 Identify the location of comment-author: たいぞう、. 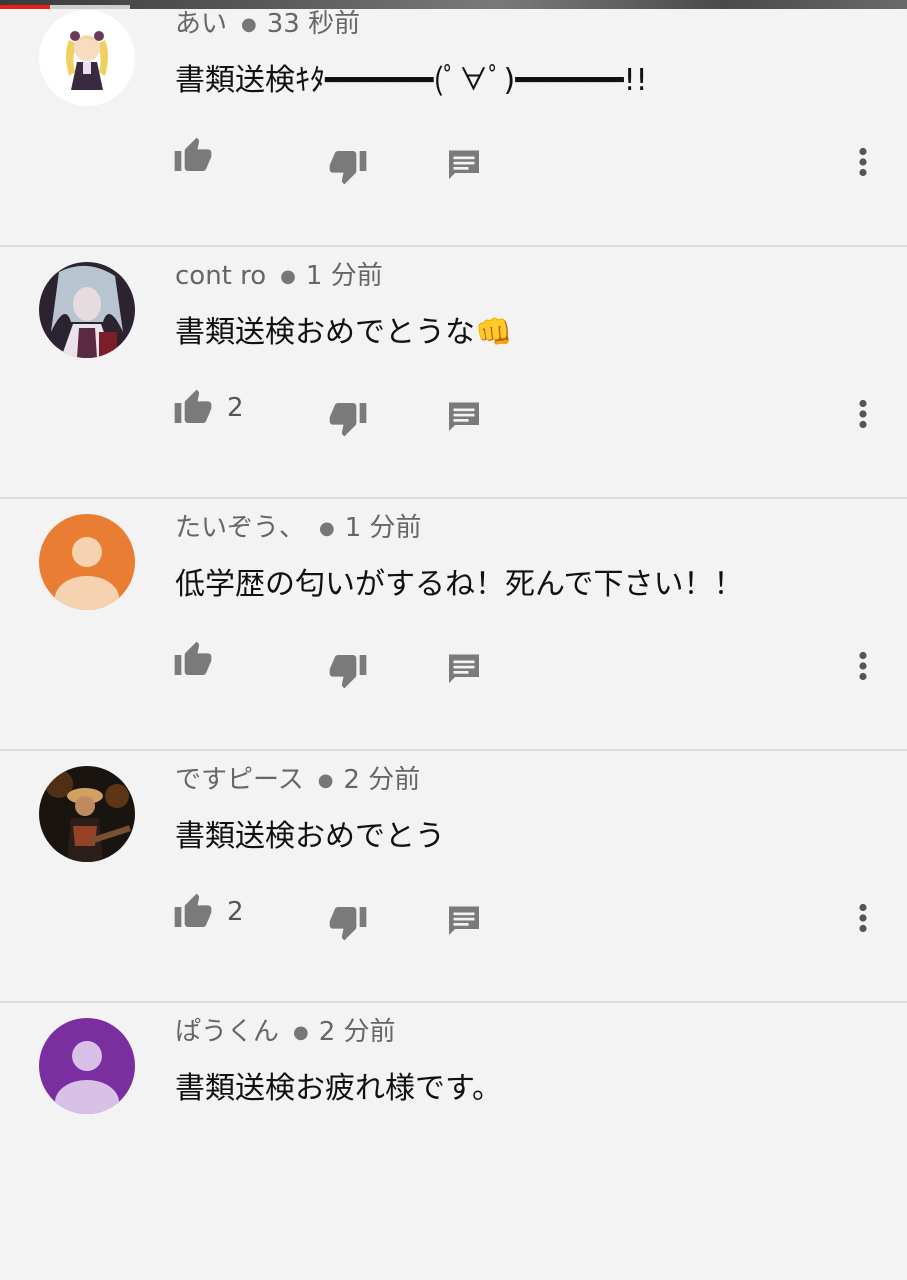
(240, 528).